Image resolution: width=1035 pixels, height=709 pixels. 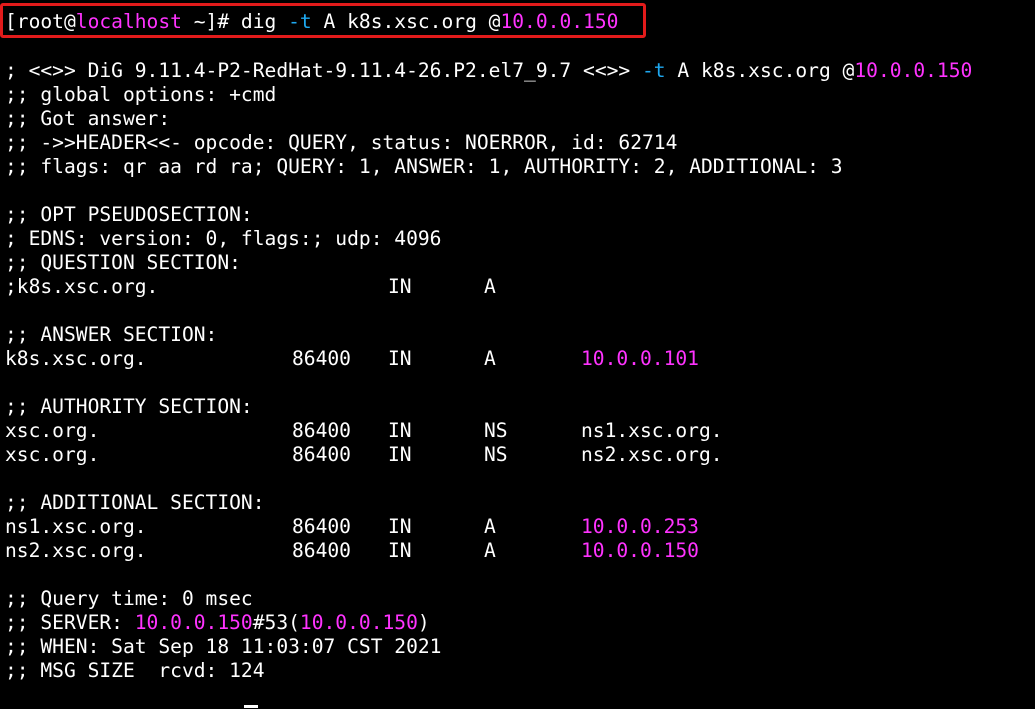 What do you see at coordinates (640, 526) in the screenshot?
I see `record-data: 10.0.0.253` at bounding box center [640, 526].